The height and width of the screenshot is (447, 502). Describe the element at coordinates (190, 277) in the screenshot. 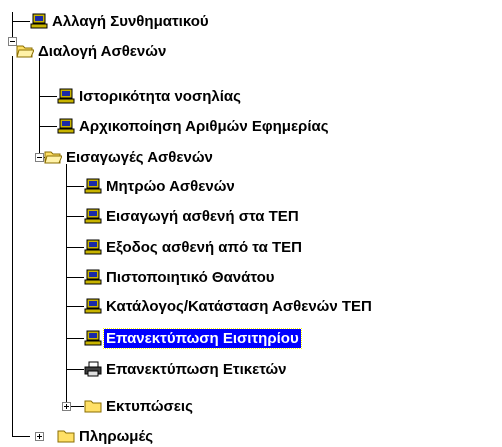

I see `tree-item-label: Πιστοποιητικό Θανάτου` at that location.